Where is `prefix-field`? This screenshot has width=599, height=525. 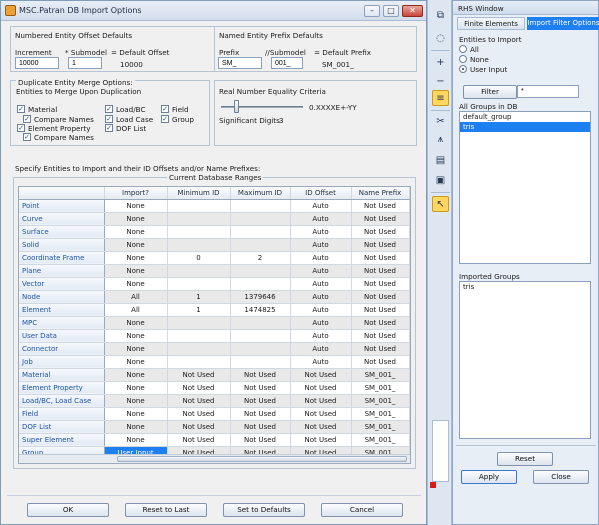 prefix-field is located at coordinates (240, 63).